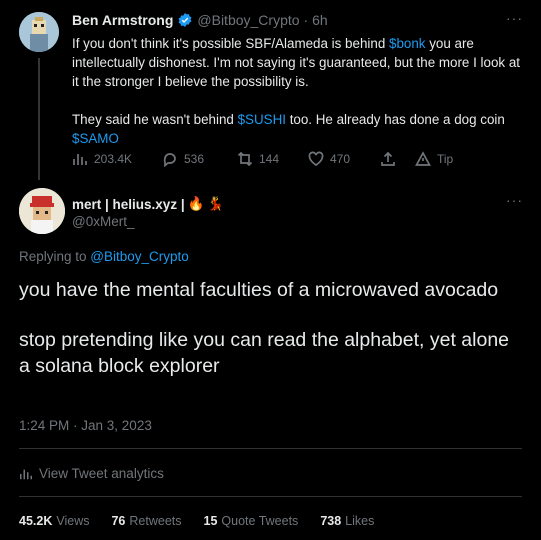 This screenshot has height=540, width=541. What do you see at coordinates (331, 521) in the screenshot?
I see `likes-count: 738` at bounding box center [331, 521].